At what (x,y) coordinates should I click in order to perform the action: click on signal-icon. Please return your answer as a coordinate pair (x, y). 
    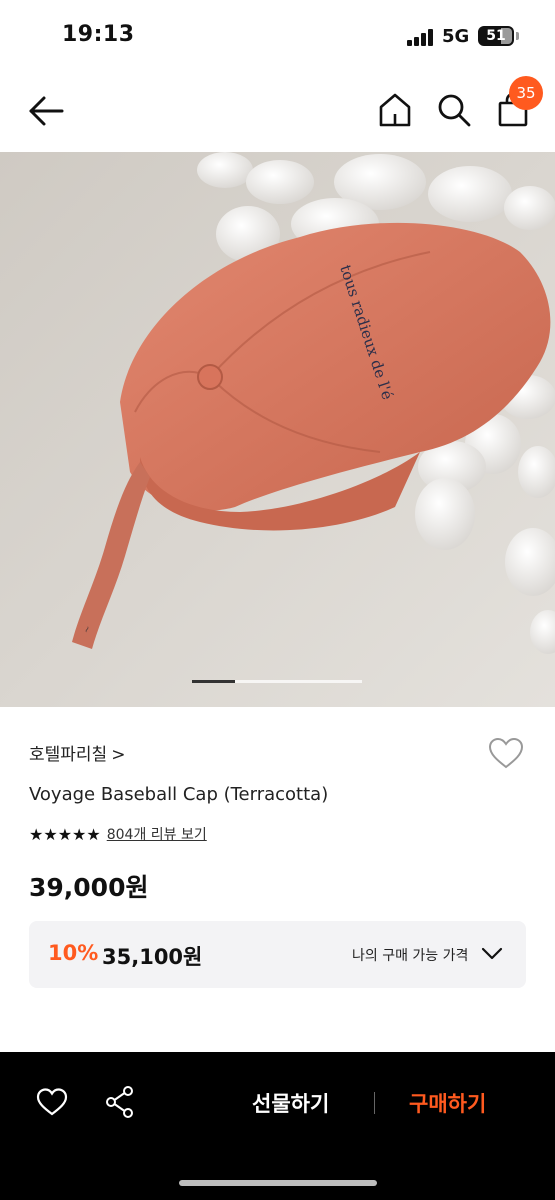
    Looking at the image, I should click on (421, 37).